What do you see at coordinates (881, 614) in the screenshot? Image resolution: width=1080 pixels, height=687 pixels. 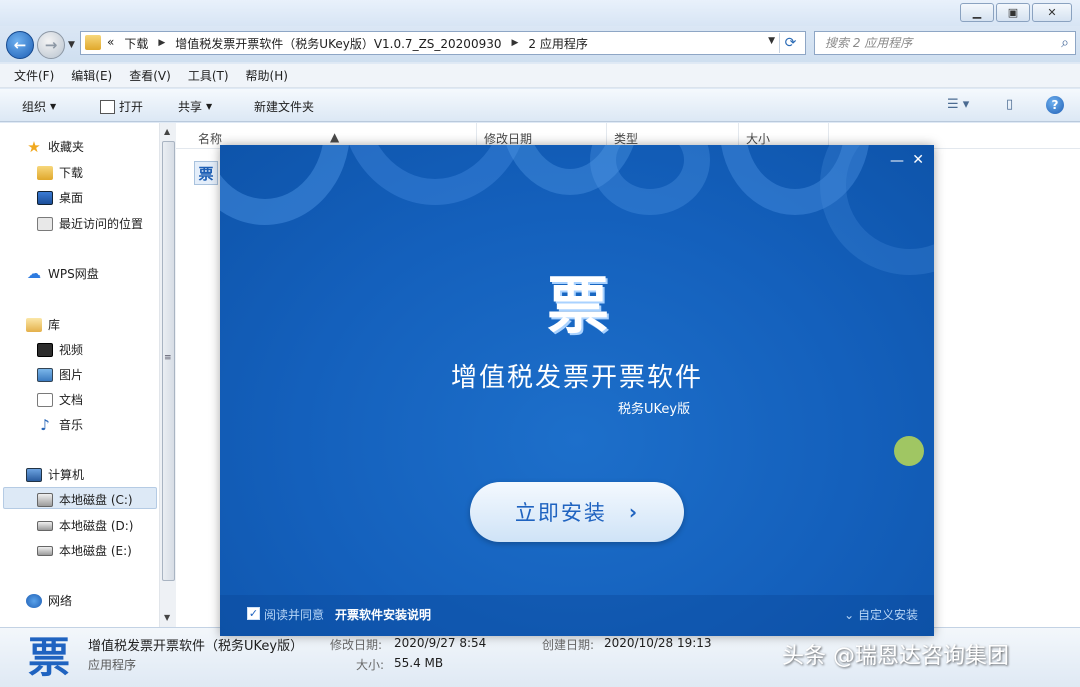 I see `custom-install-button: ⌄ 自定义安装` at bounding box center [881, 614].